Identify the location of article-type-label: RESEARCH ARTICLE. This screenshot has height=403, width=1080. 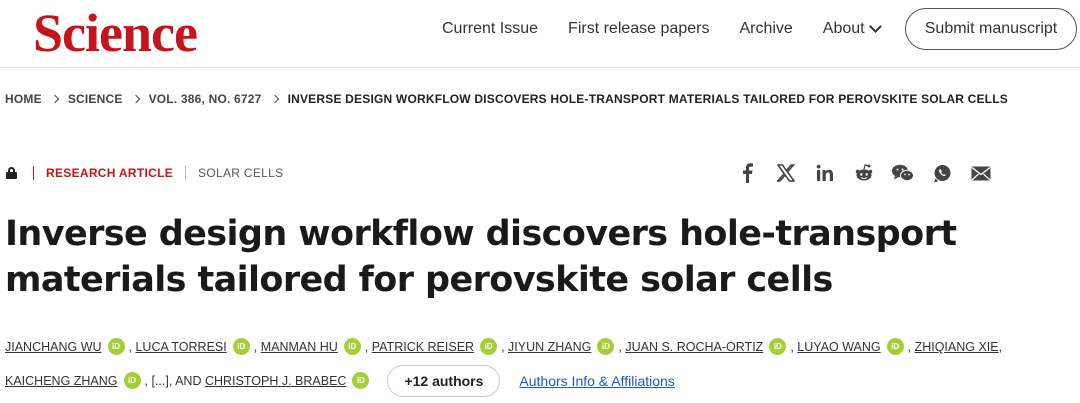
(109, 173).